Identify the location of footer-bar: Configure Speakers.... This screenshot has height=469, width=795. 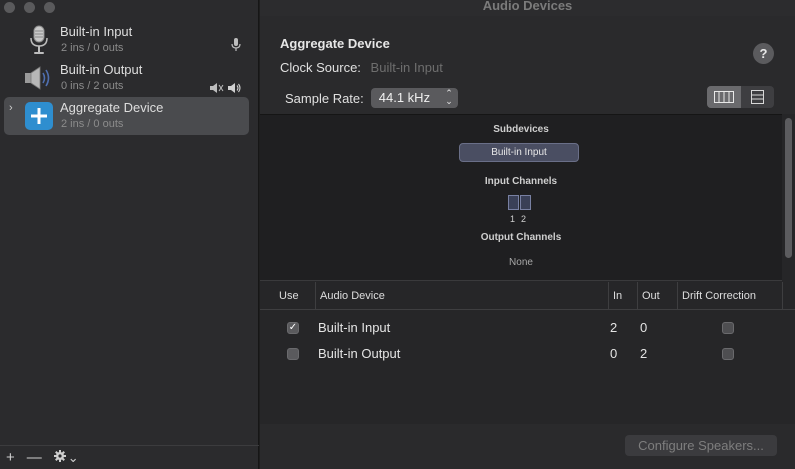
(527, 446).